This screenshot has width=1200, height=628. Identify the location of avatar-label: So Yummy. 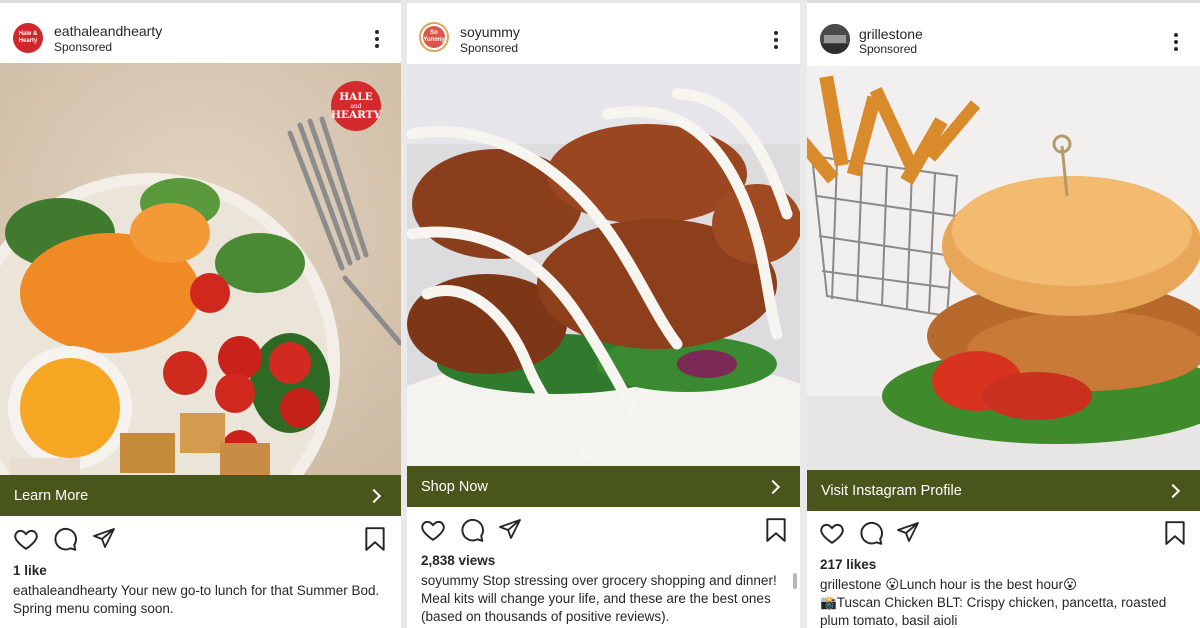
(434, 37).